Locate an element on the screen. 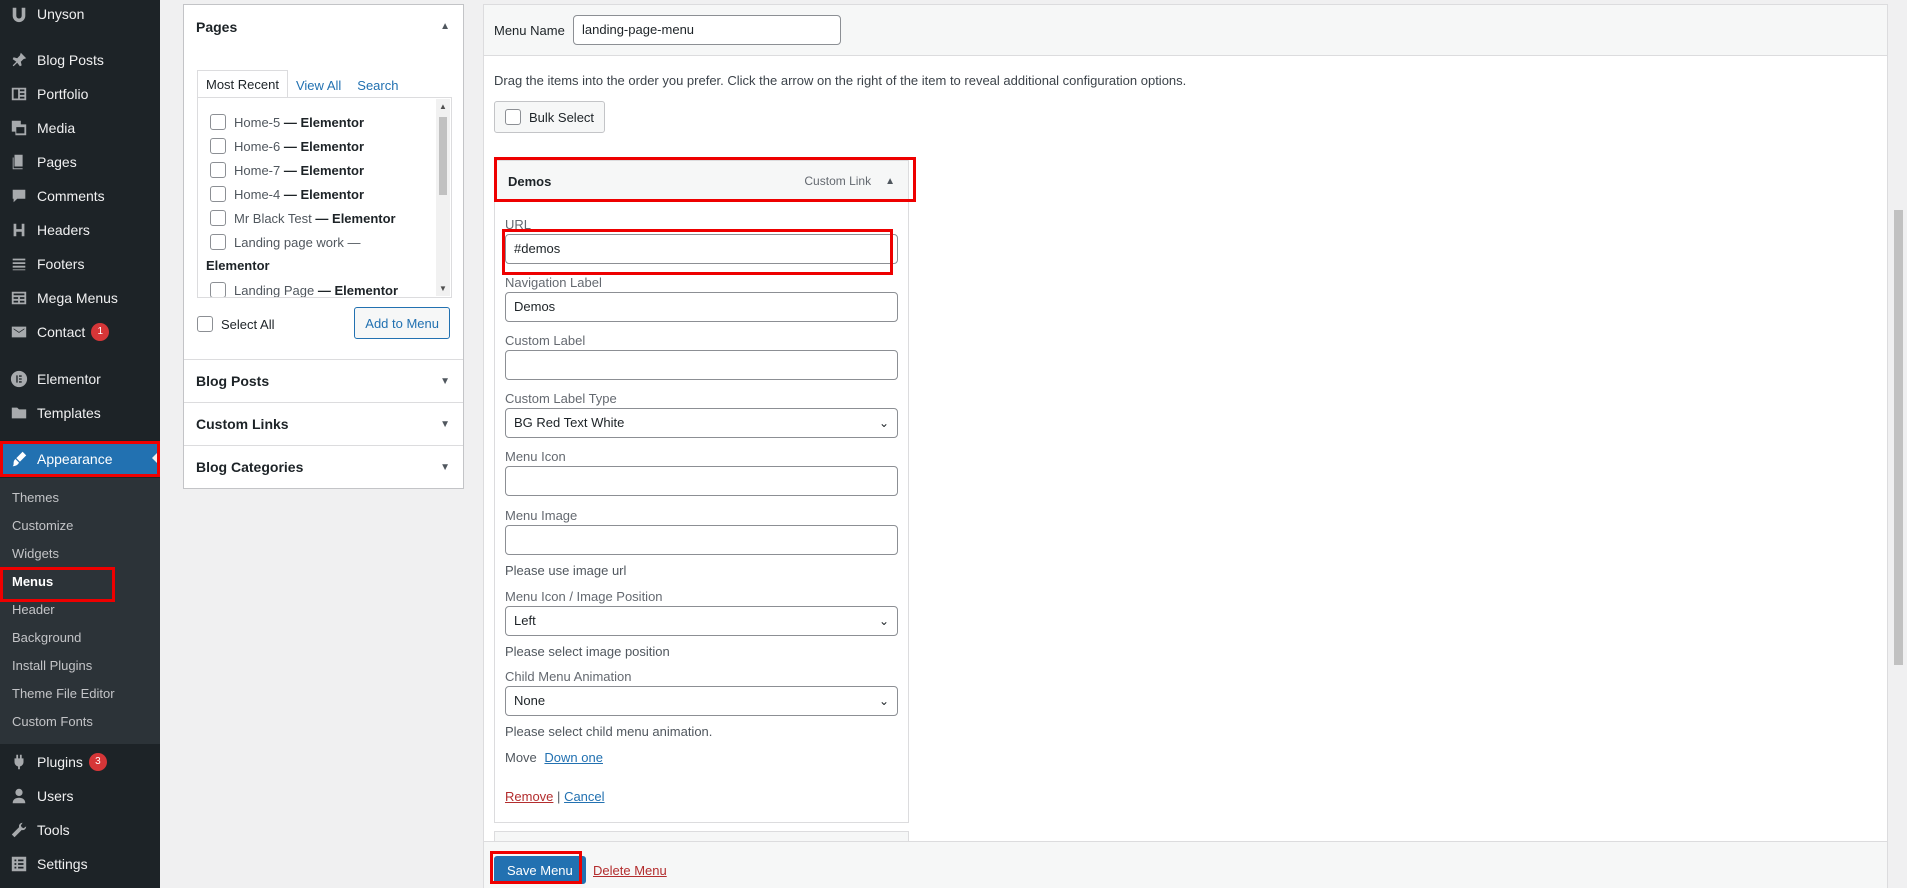 The width and height of the screenshot is (1907, 888). item-actions: Remove | Cancel is located at coordinates (555, 796).